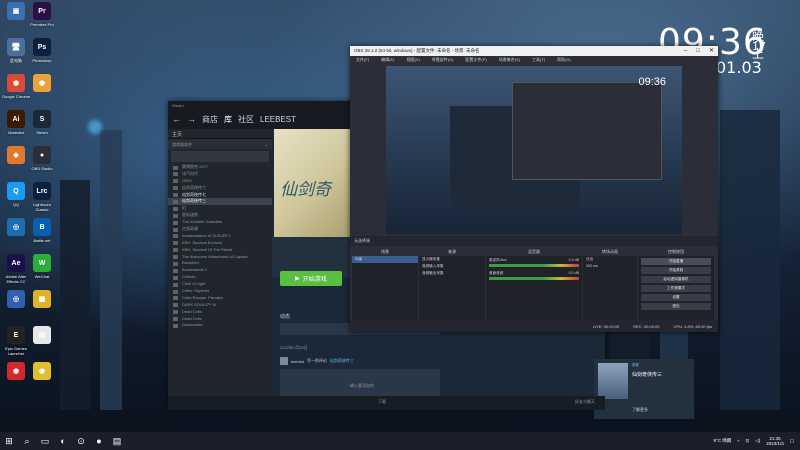  What do you see at coordinates (792, 441) in the screenshot?
I see `notification-icon: ▢` at bounding box center [792, 441].